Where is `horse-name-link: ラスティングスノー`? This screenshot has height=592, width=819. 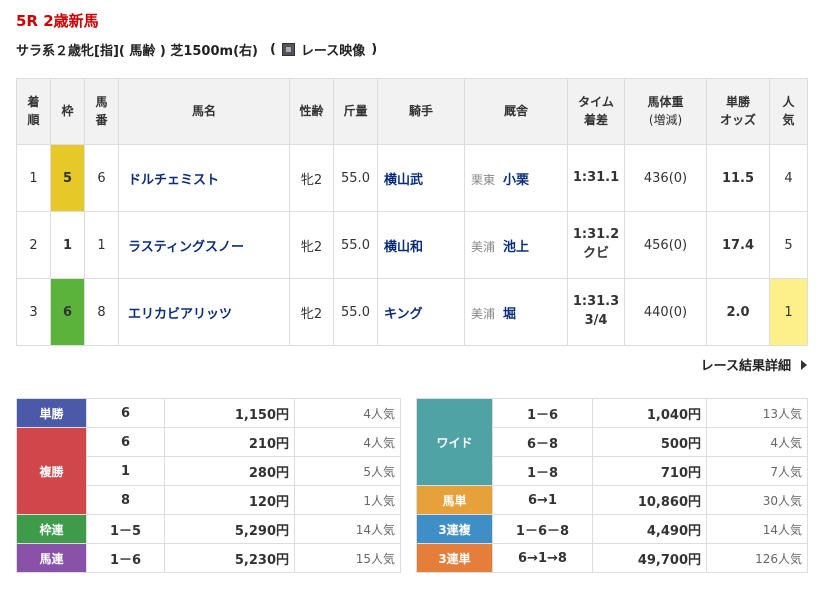 horse-name-link: ラスティングスノー is located at coordinates (186, 247).